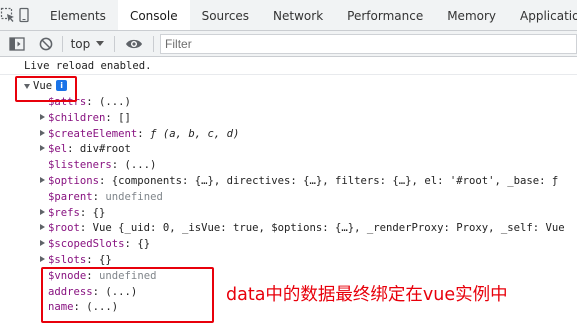 Image resolution: width=577 pixels, height=324 pixels. What do you see at coordinates (58, 149) in the screenshot?
I see `property-key: $el` at bounding box center [58, 149].